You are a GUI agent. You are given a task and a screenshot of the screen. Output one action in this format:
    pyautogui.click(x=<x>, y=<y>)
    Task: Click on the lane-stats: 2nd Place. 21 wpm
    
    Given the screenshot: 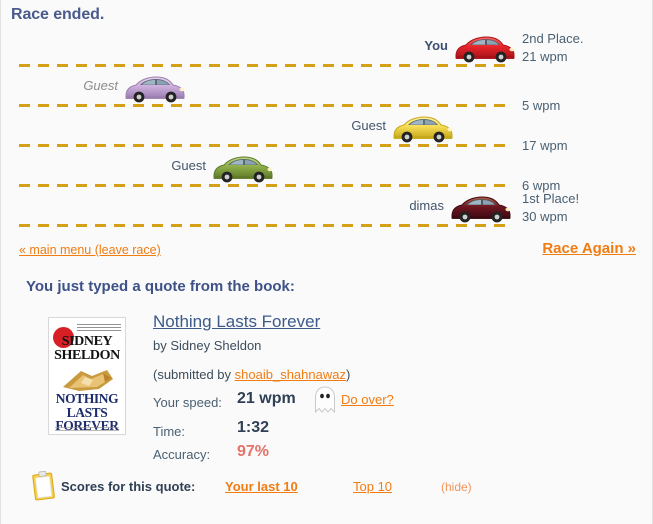 What is the action you would take?
    pyautogui.click(x=582, y=48)
    